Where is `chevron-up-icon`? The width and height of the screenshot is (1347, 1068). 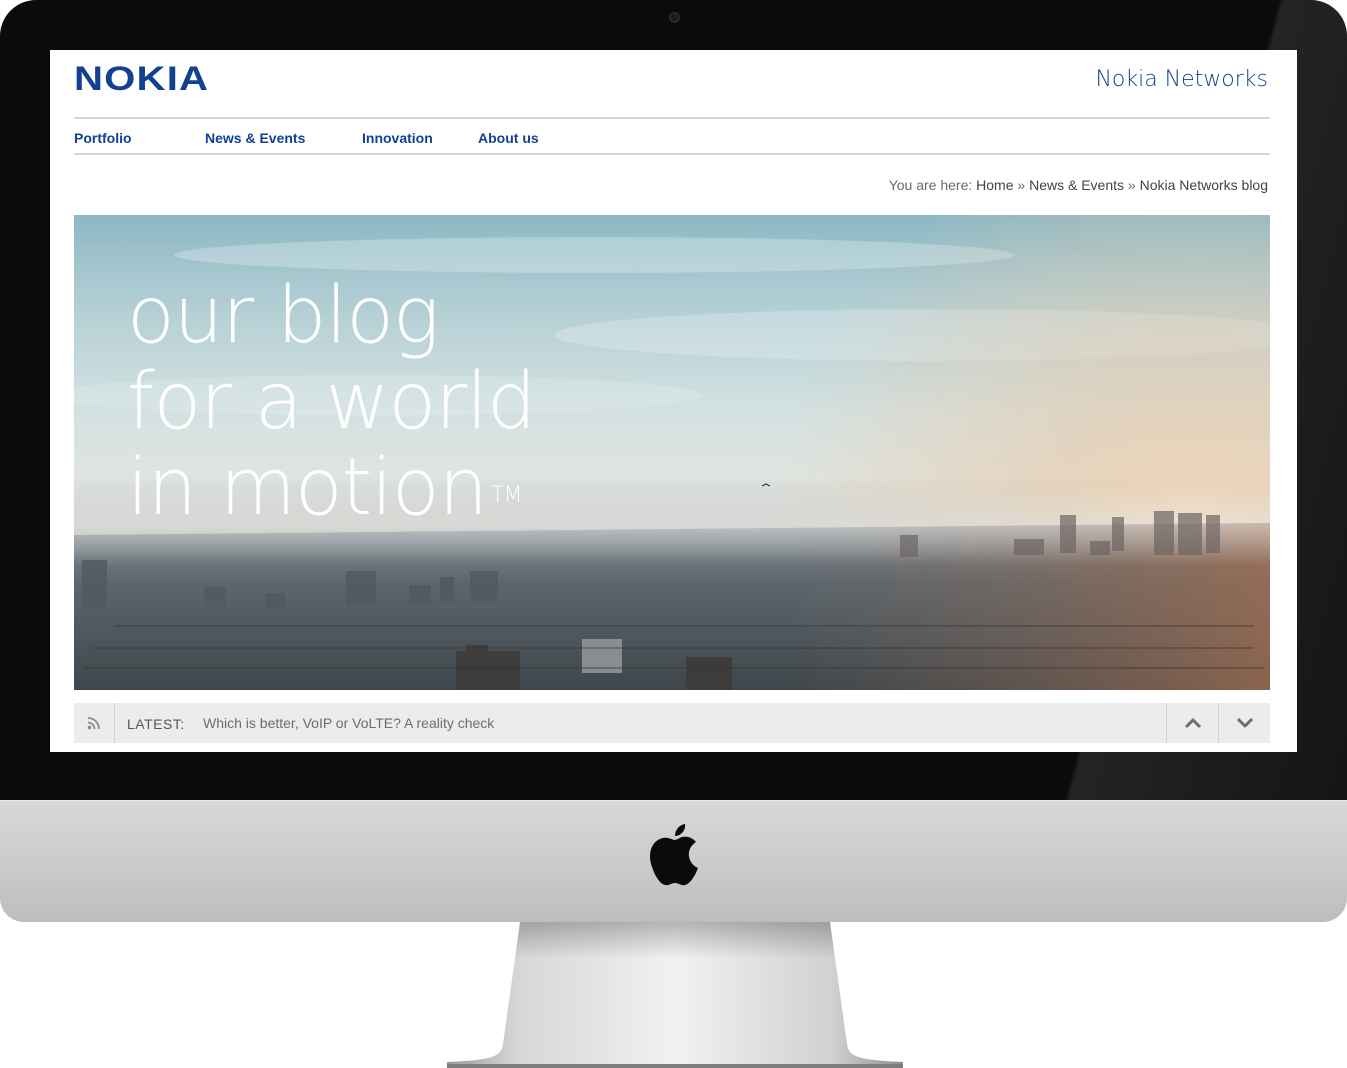
chevron-up-icon is located at coordinates (1192, 723).